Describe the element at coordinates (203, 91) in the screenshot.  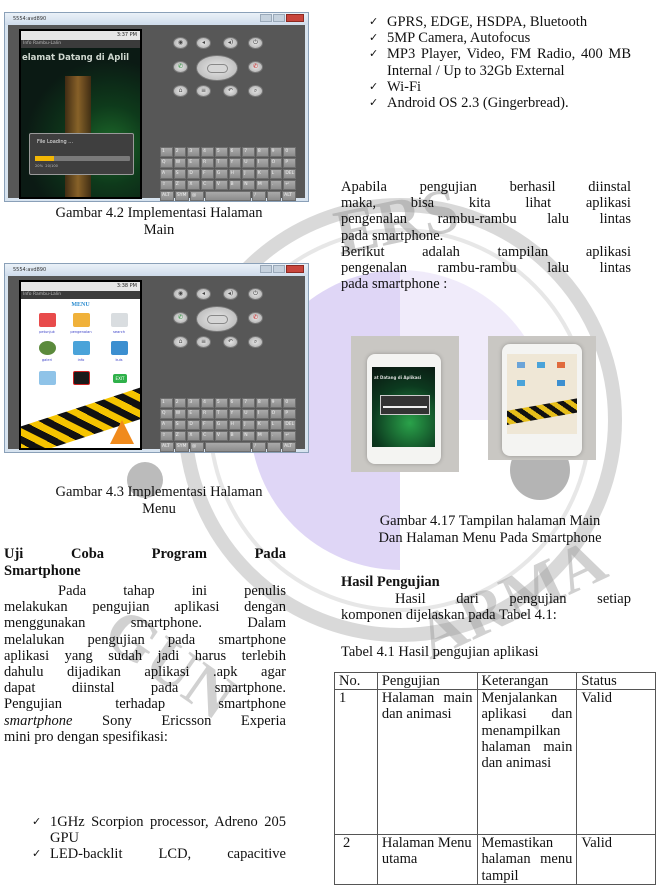
I see `menu-button: ≡` at that location.